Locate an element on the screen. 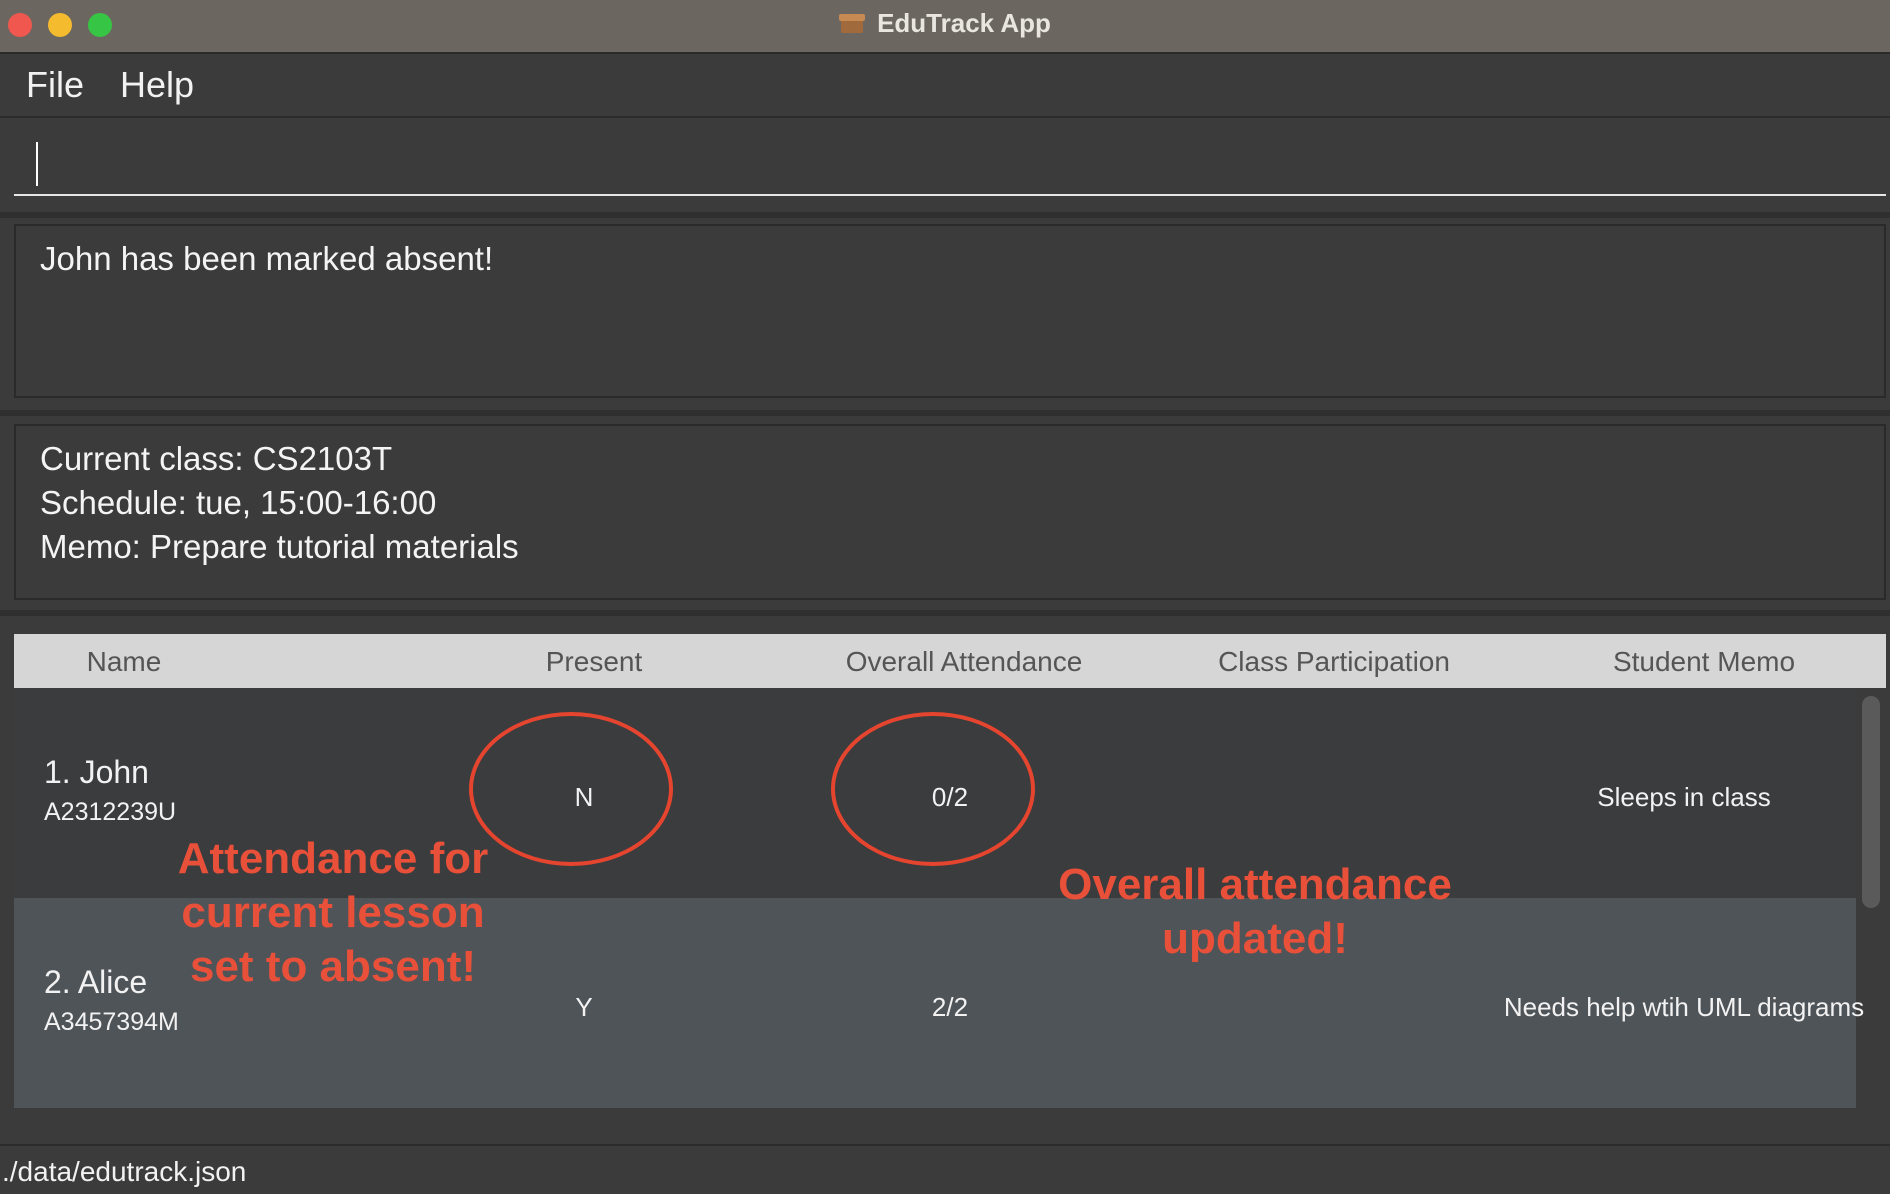 The width and height of the screenshot is (1890, 1194). student-memo-value: Sleeps in class is located at coordinates (1684, 797).